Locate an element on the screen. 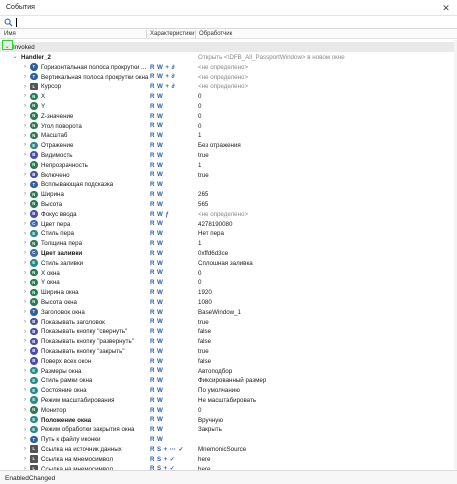 The image size is (457, 484). property-handler-value: 1080 is located at coordinates (205, 302).